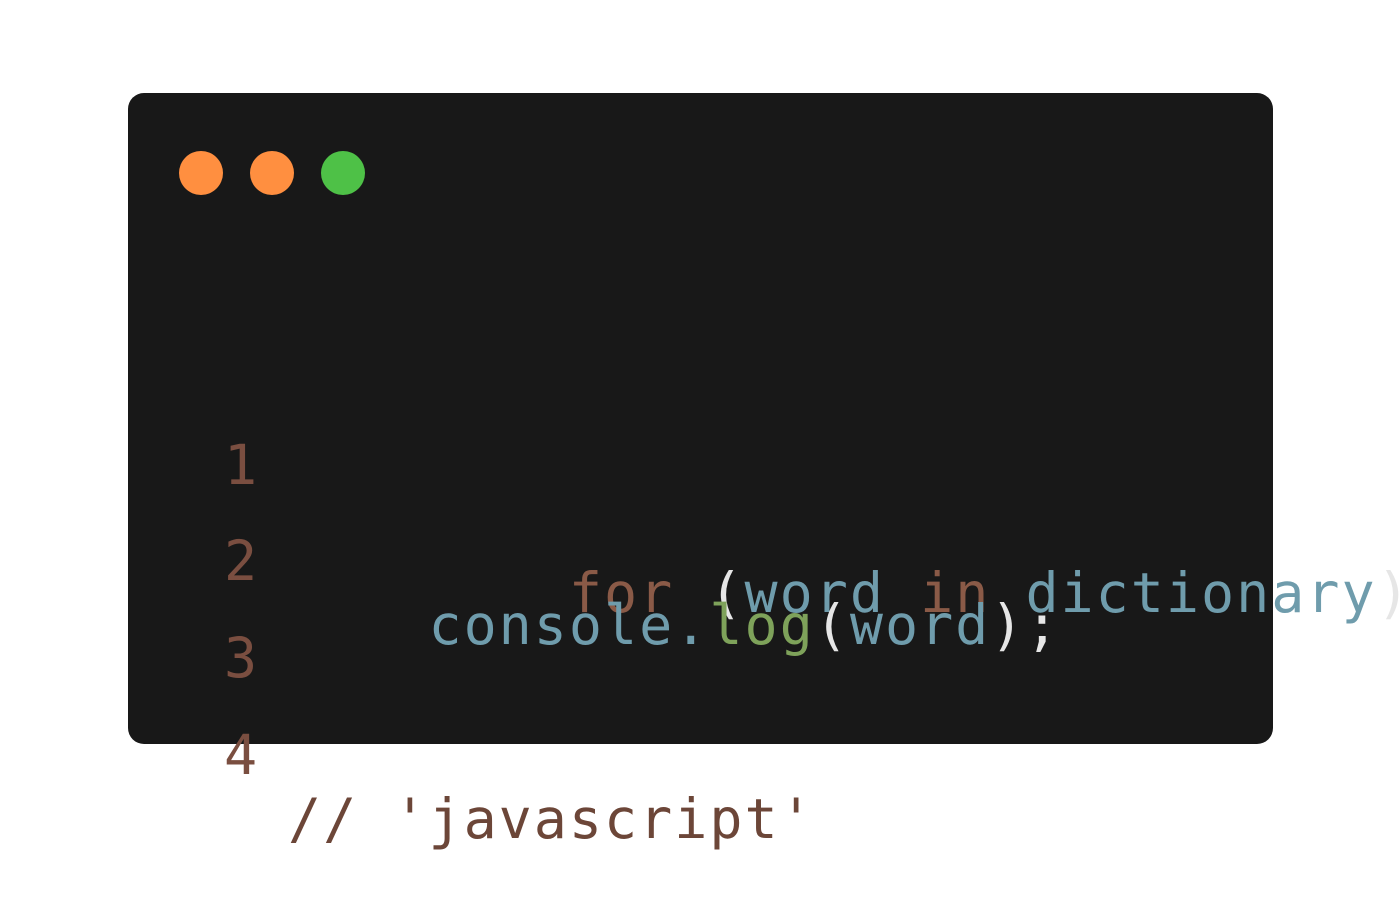 This screenshot has width=1400, height=915. Describe the element at coordinates (272, 173) in the screenshot. I see `minimize-dot` at that location.